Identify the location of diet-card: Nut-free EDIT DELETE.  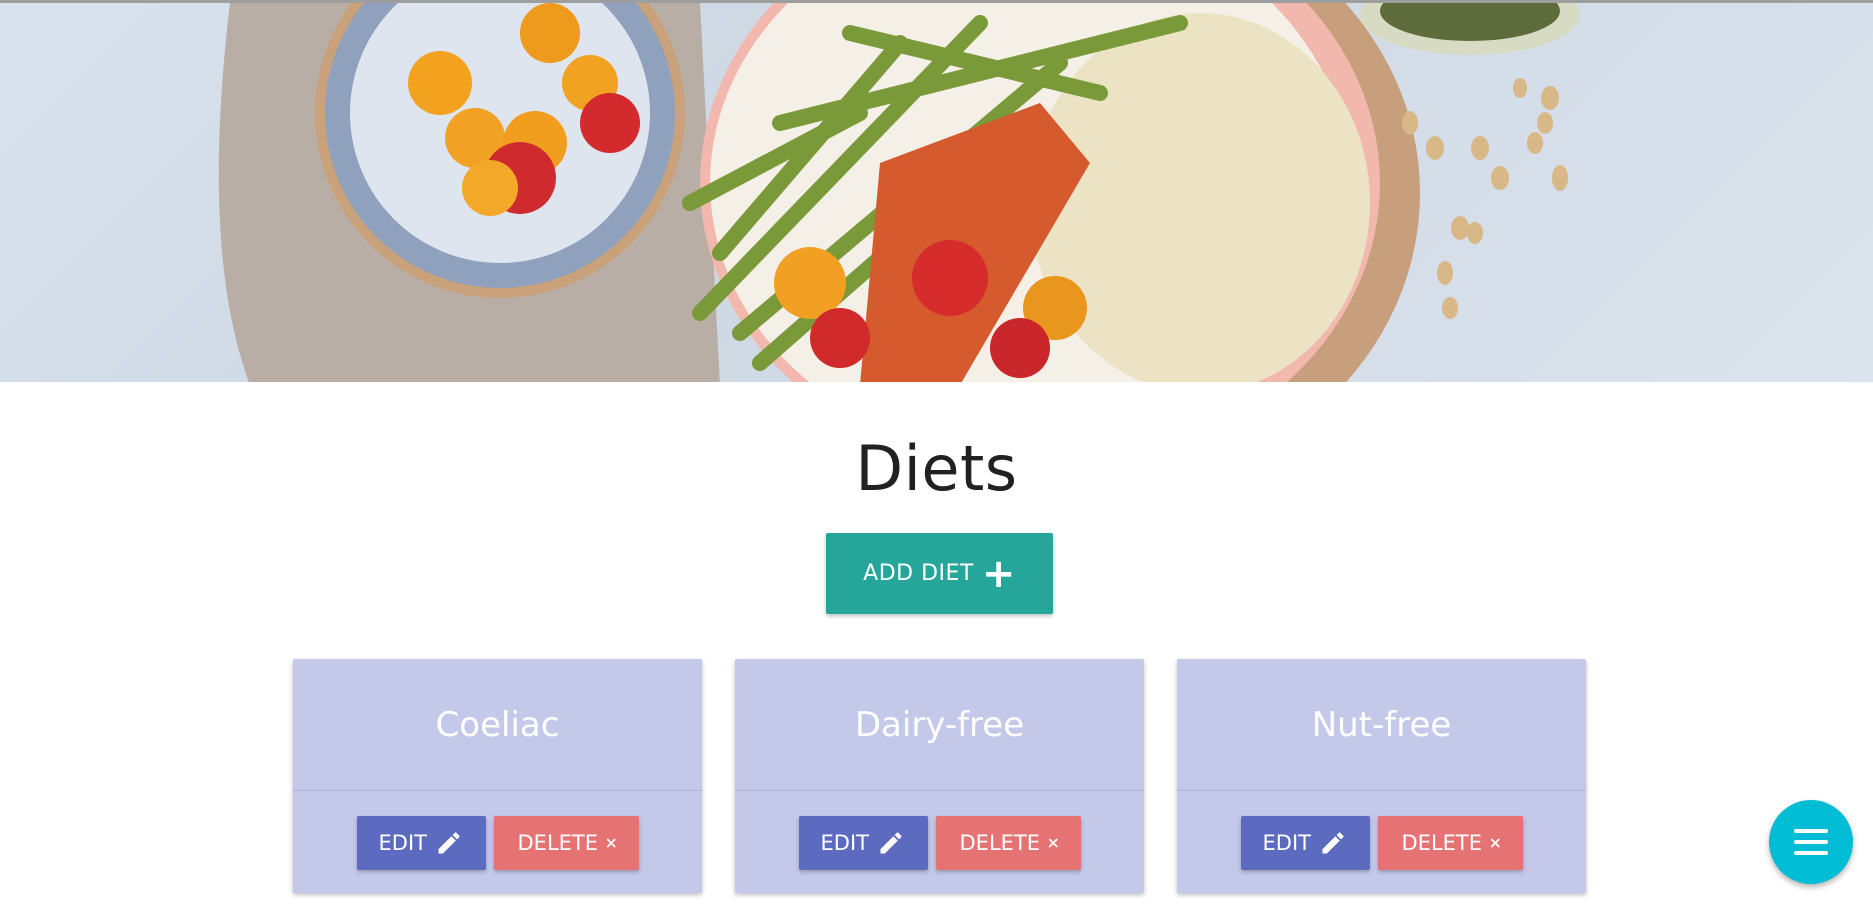
(1381, 776).